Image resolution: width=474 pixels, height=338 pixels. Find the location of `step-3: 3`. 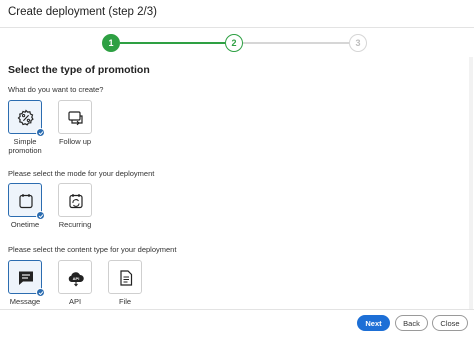

step-3: 3 is located at coordinates (358, 43).